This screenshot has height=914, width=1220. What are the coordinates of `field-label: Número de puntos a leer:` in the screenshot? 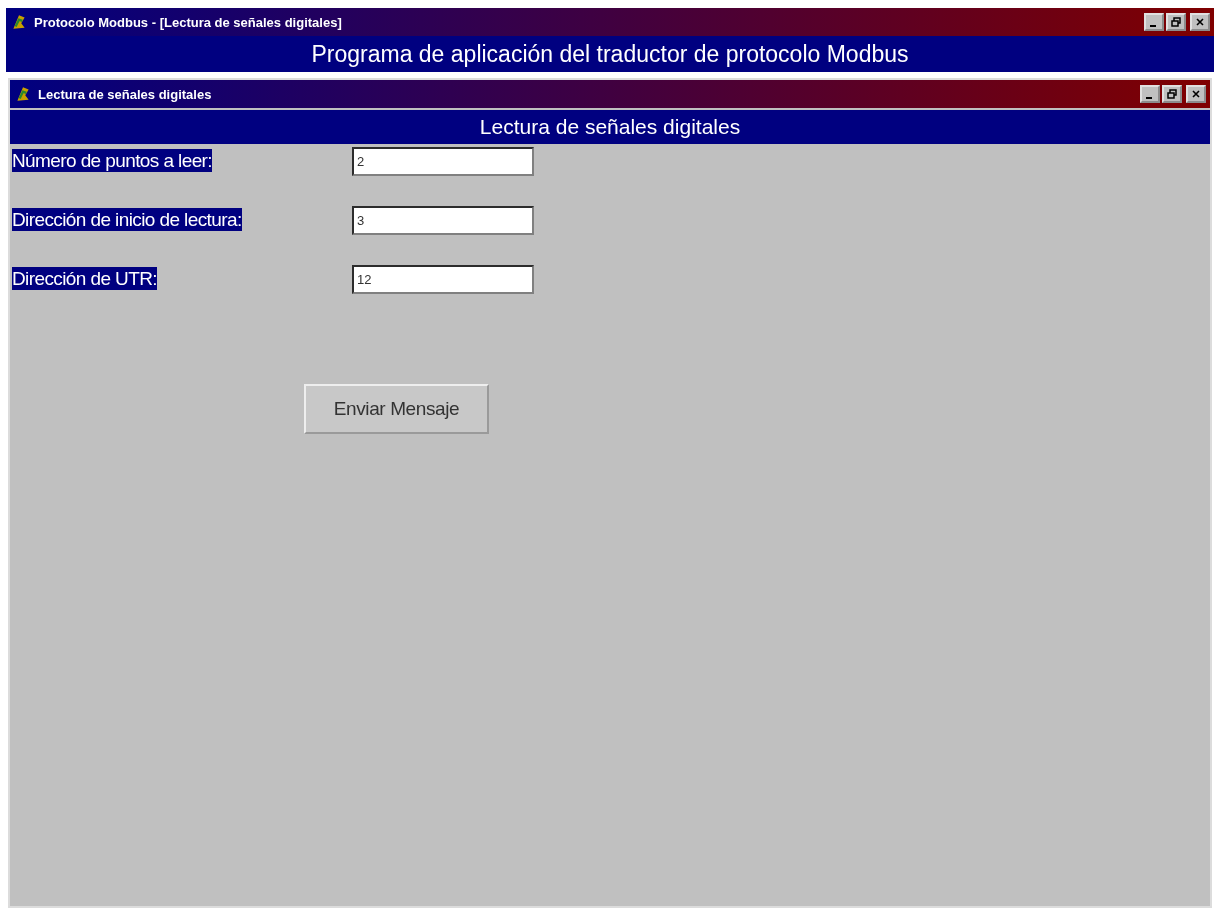 It's located at (112, 160).